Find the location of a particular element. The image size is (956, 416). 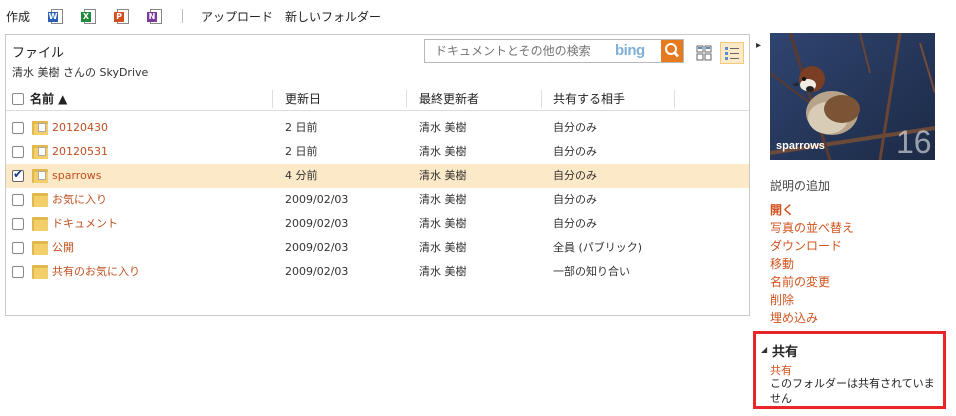

excel-icon: X is located at coordinates (89, 16).